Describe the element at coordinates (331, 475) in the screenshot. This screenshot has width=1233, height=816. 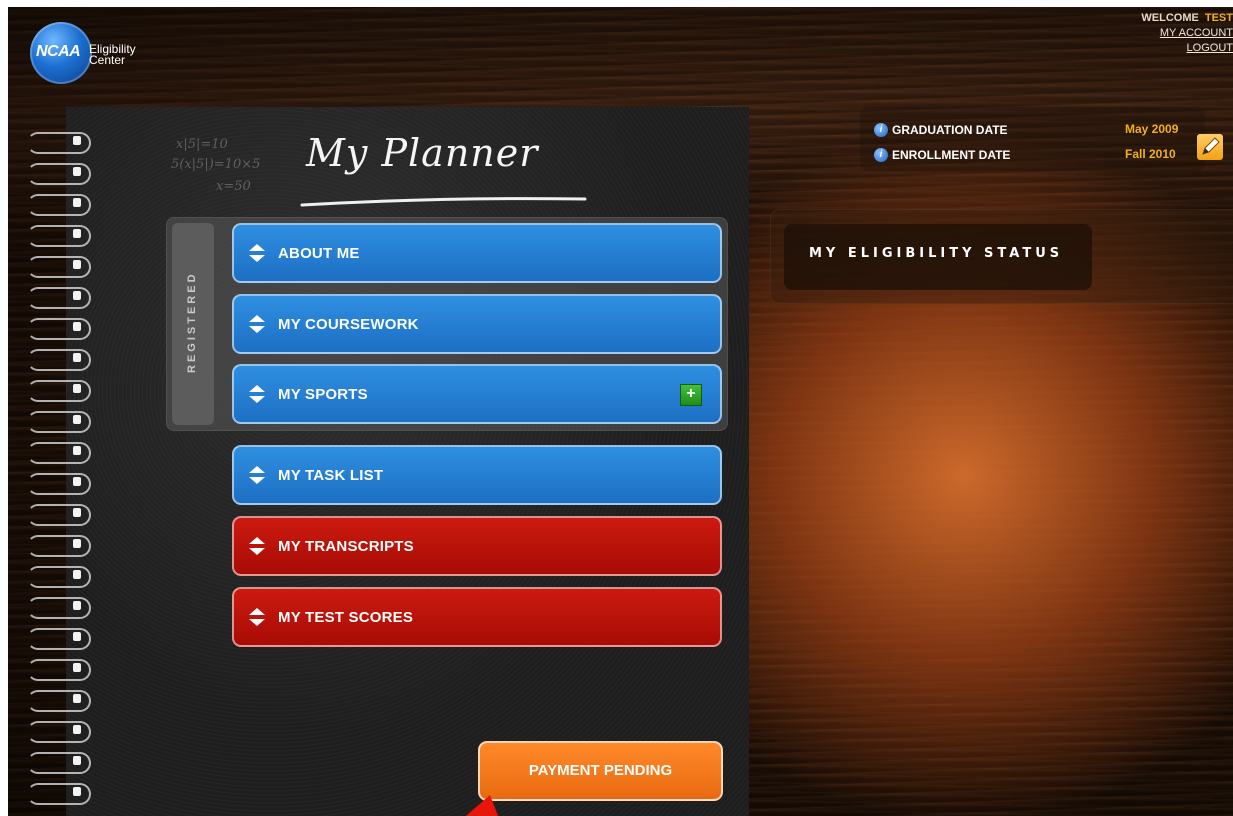
I see `menu-label: MY TASK LIST` at that location.